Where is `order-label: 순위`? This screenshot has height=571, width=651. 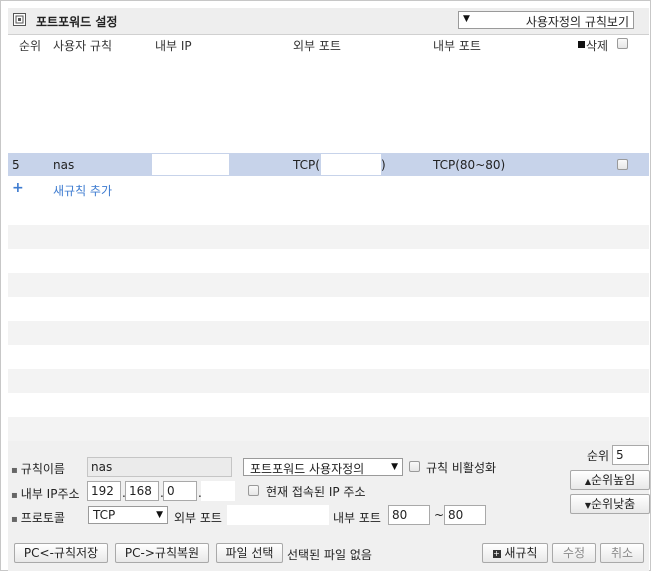 order-label: 순위 is located at coordinates (598, 456).